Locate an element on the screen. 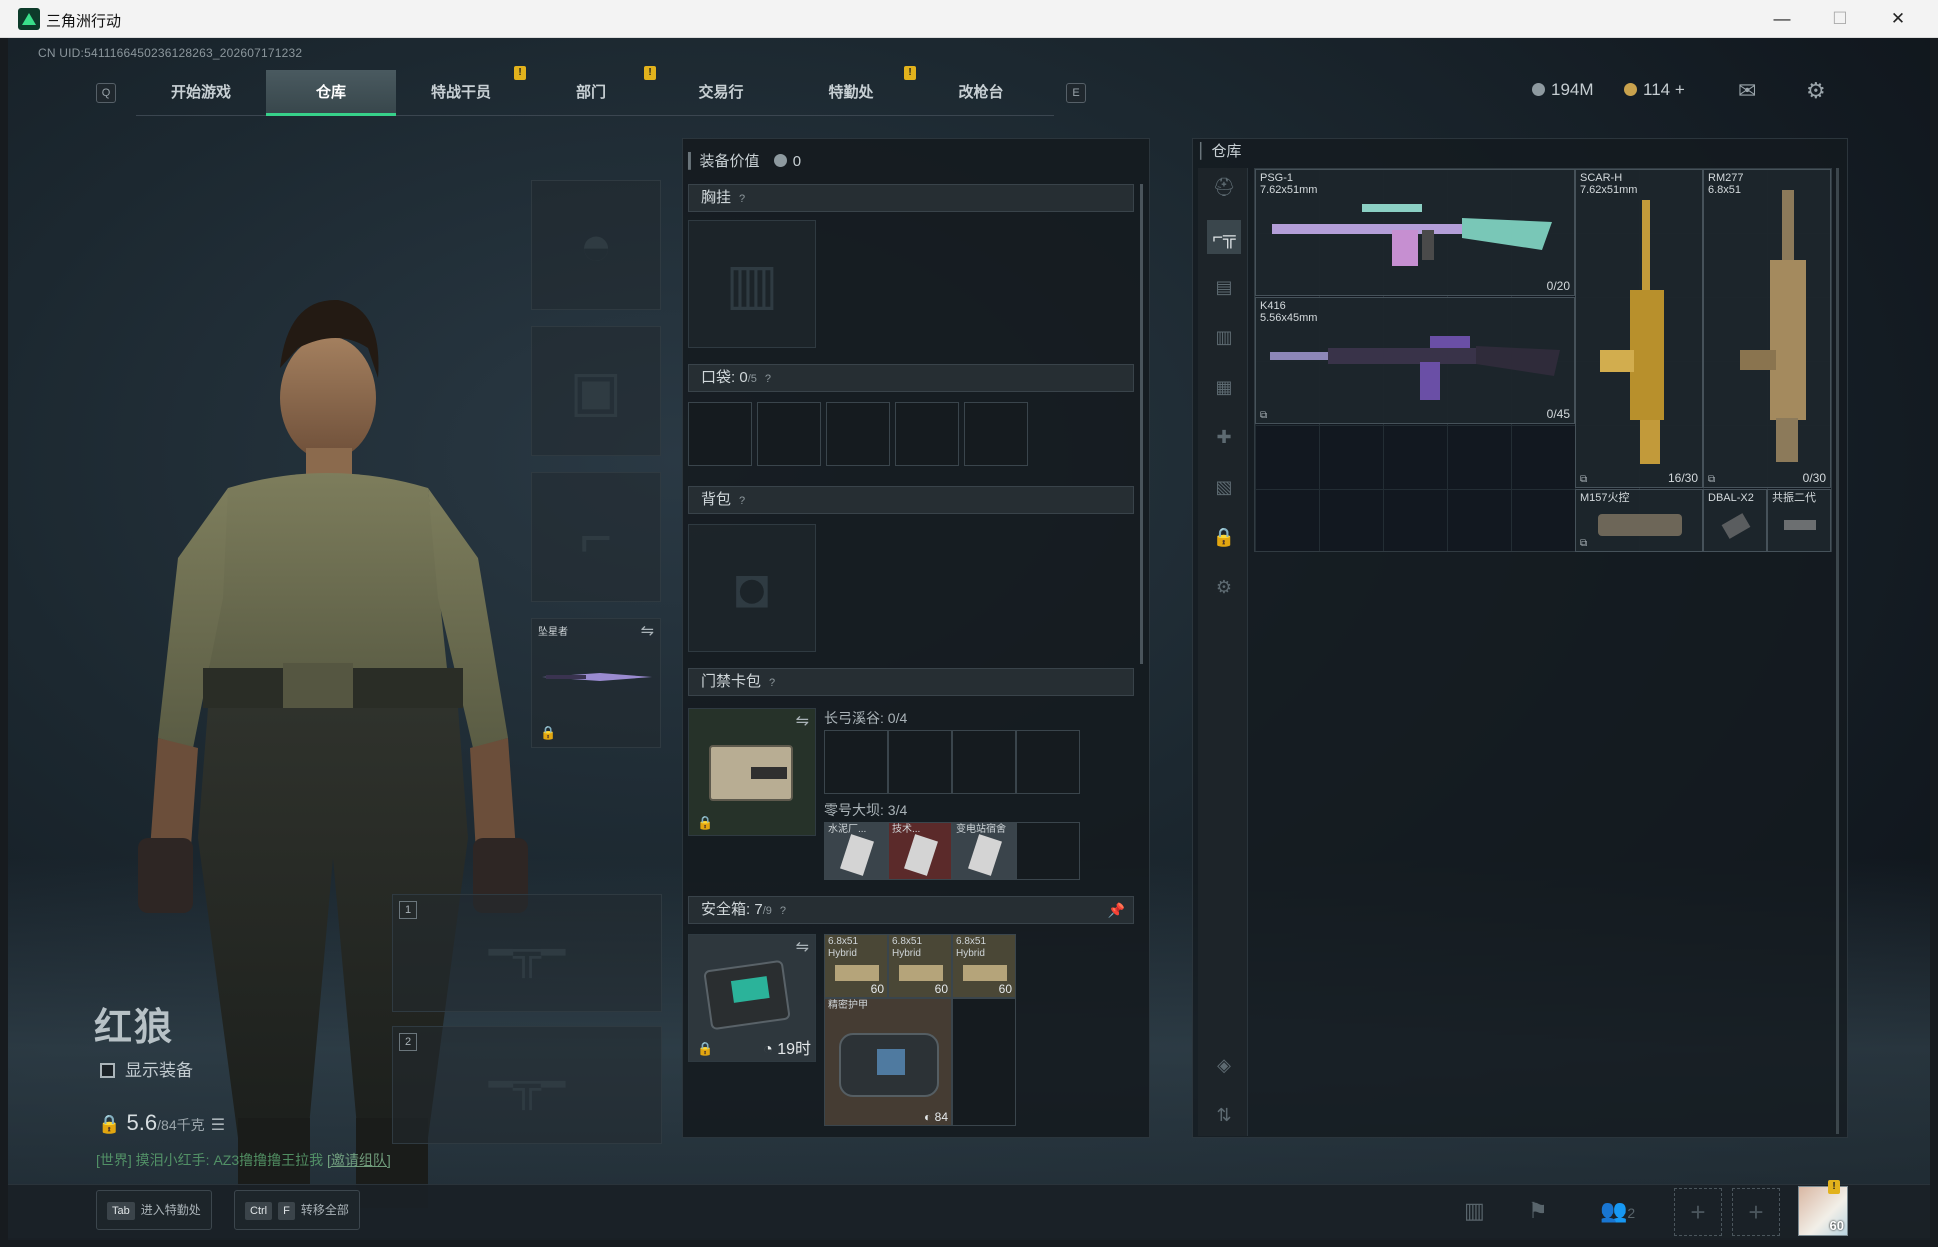 The image size is (1938, 1247). melee-slot: 坠星者 ⇋ 🔒 is located at coordinates (596, 683).